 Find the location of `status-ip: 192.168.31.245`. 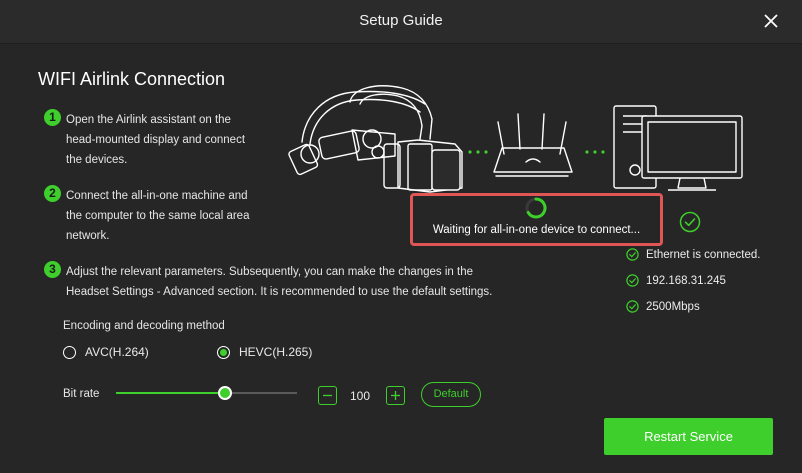

status-ip: 192.168.31.245 is located at coordinates (676, 280).